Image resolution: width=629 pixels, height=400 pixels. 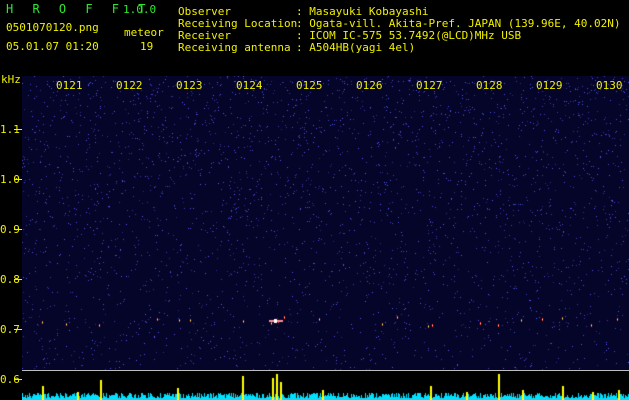 What do you see at coordinates (129, 85) in the screenshot?
I see `time-tick: 0122` at bounding box center [129, 85].